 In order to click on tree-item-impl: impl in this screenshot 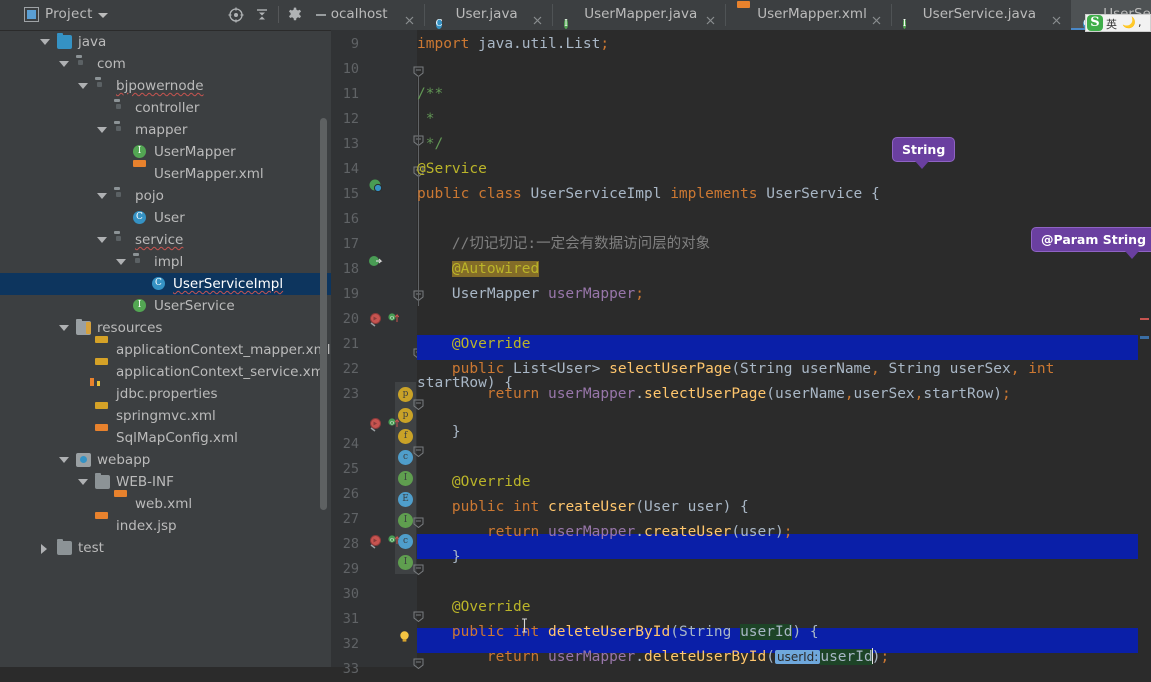, I will do `click(165, 262)`.